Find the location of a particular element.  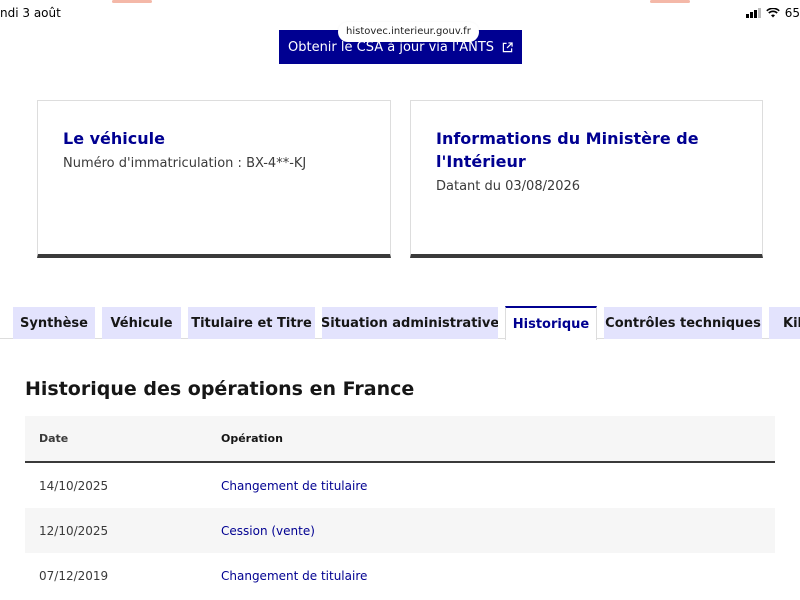

ministry-card-title: Informations du Ministère de l'Intérieur is located at coordinates (567, 150).